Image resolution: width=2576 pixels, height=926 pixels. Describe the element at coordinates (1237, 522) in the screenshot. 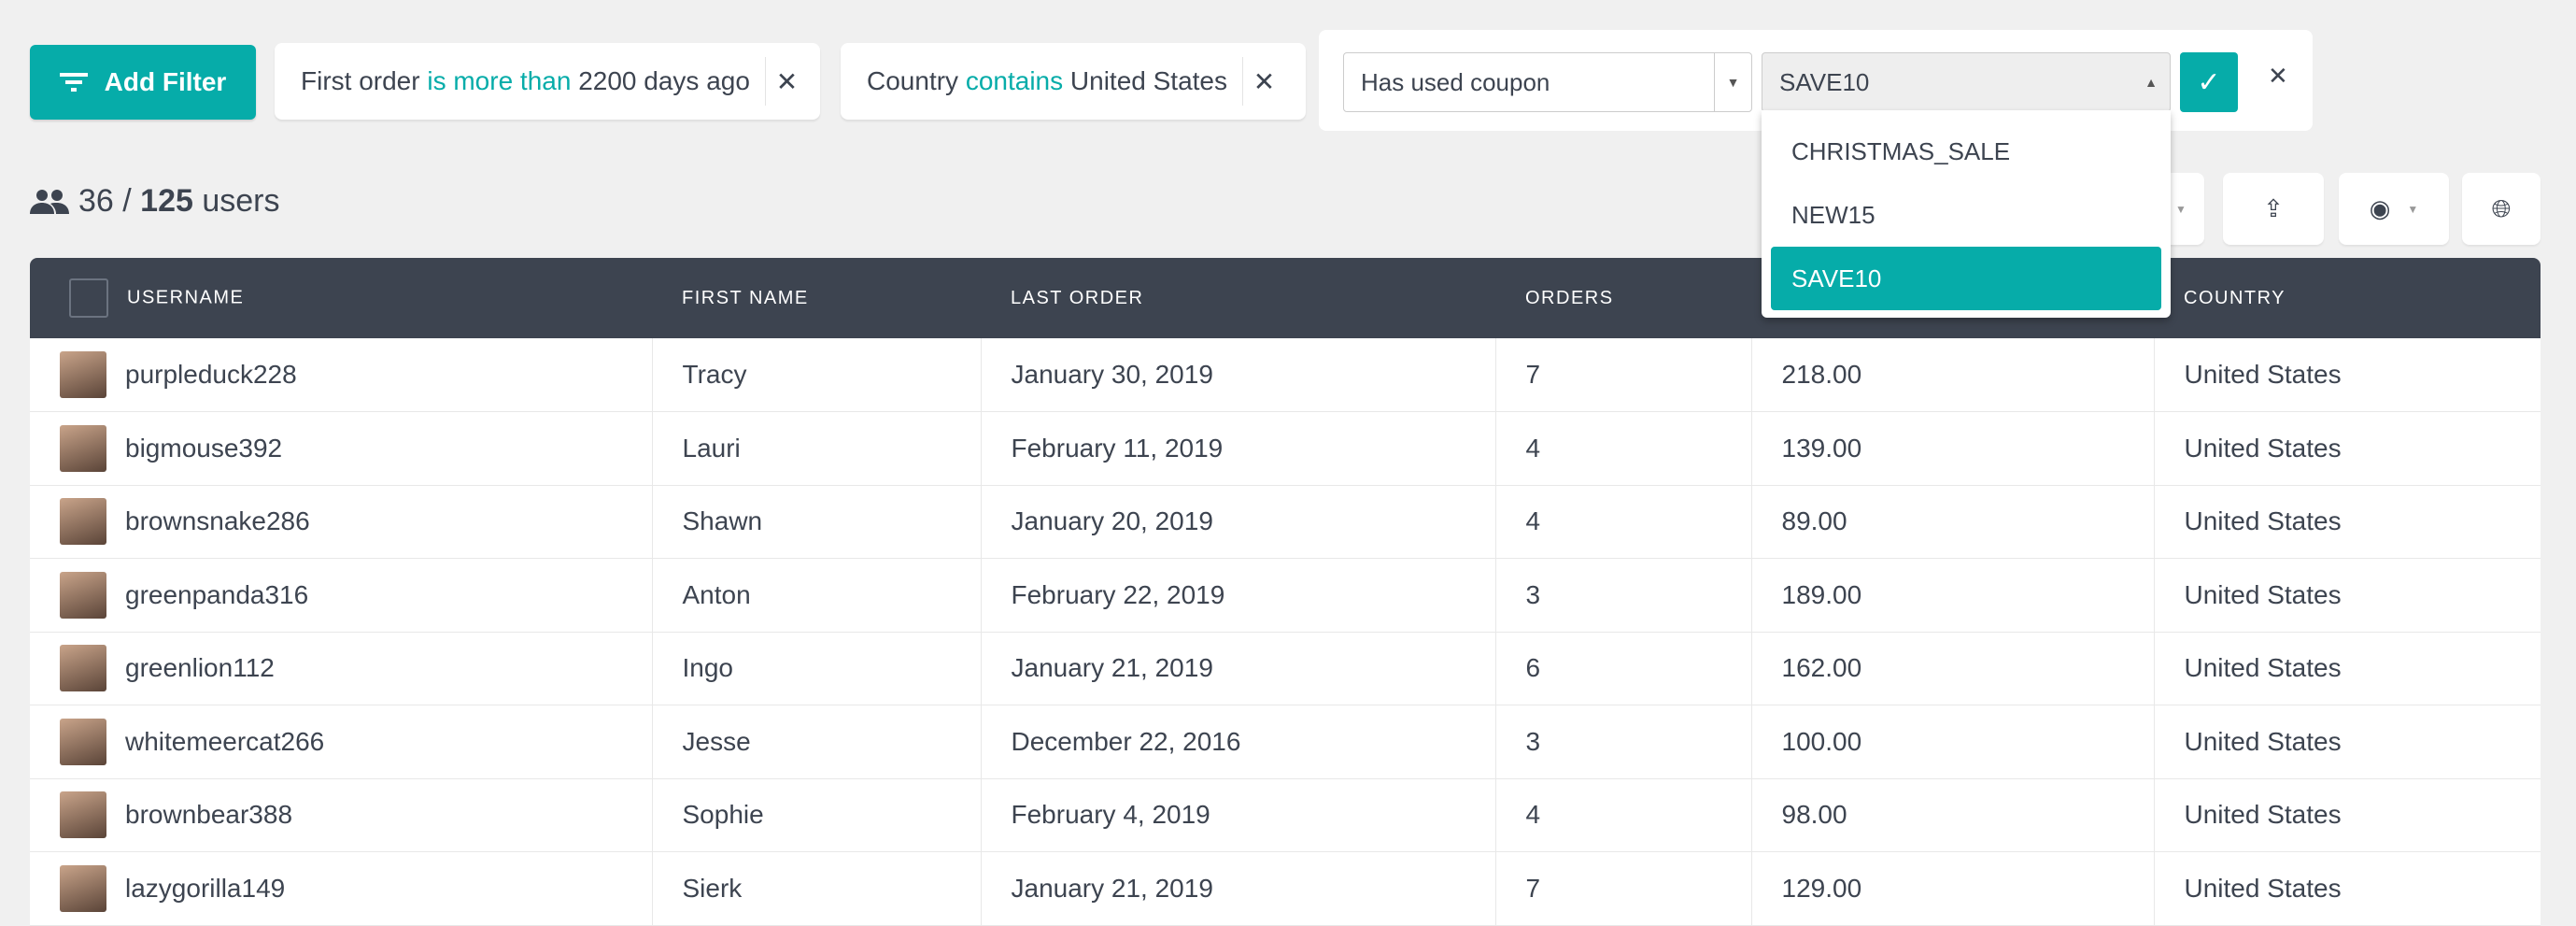

I see `cell-last-order: January 20, 2019` at that location.